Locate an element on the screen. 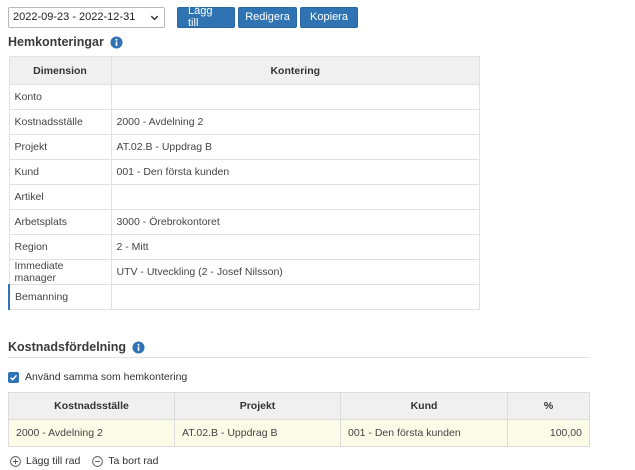  dimension-cell: Kund is located at coordinates (60, 172).